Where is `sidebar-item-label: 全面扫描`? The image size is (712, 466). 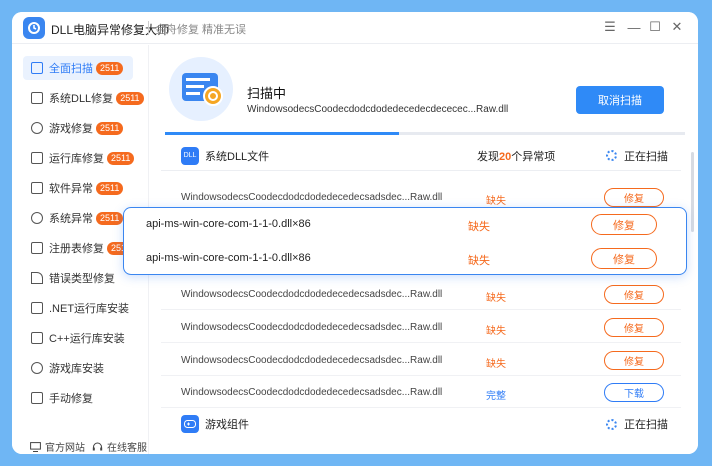 sidebar-item-label: 全面扫描 is located at coordinates (71, 69).